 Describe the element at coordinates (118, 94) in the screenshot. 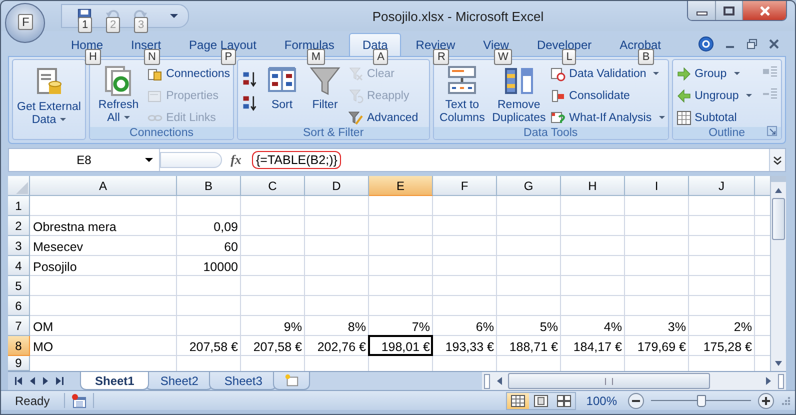

I see `ribbon-button: Refresh All` at that location.